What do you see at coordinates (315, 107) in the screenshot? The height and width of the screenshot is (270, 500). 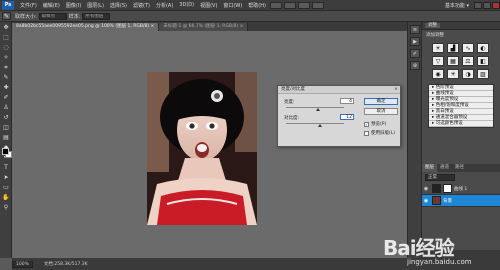 I see `brightness-slider-track` at bounding box center [315, 107].